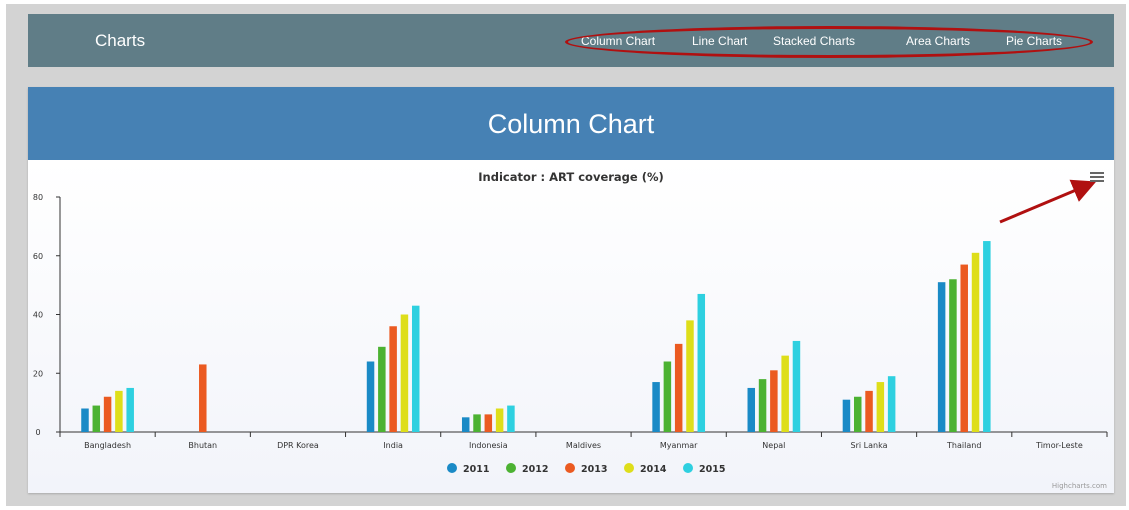 The height and width of the screenshot is (510, 1129). Describe the element at coordinates (1097, 178) in the screenshot. I see `chart-menu-icon` at that location.